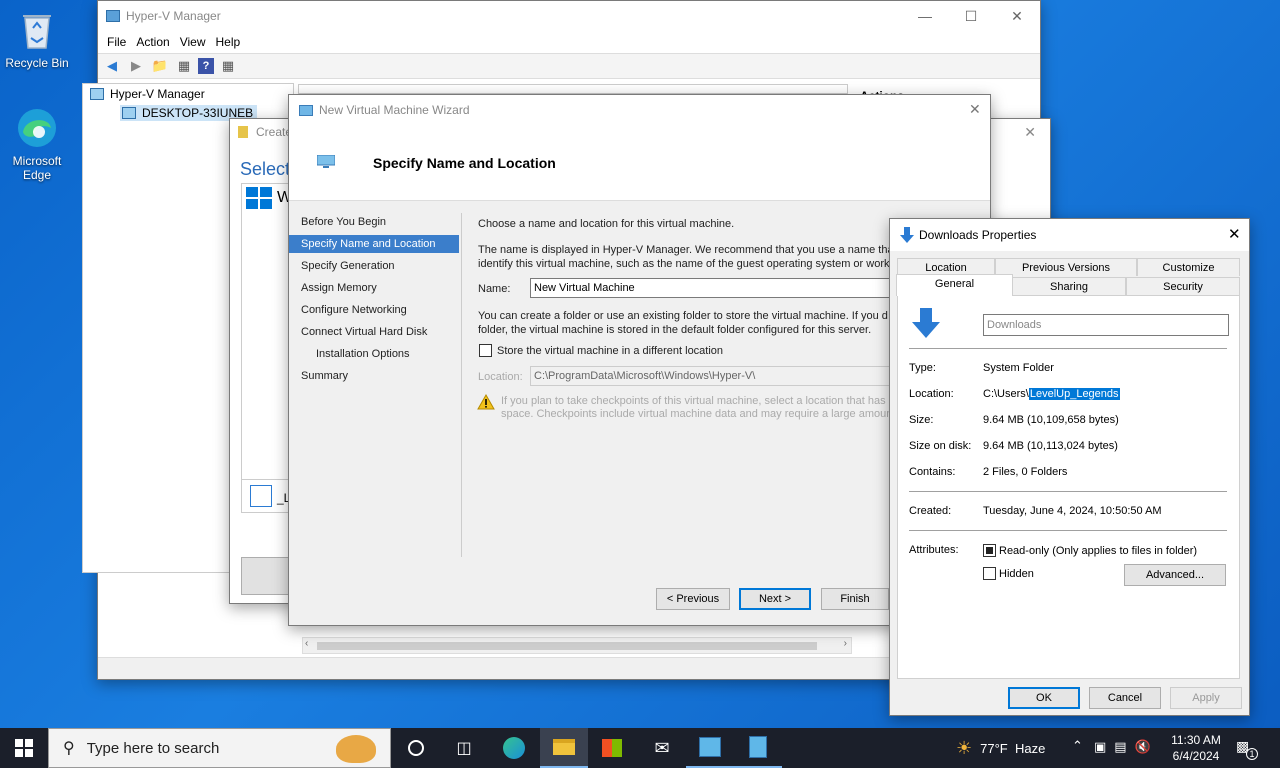 This screenshot has height=768, width=1280. What do you see at coordinates (931, 394) in the screenshot?
I see `location-prop-label: Location:` at bounding box center [931, 394].